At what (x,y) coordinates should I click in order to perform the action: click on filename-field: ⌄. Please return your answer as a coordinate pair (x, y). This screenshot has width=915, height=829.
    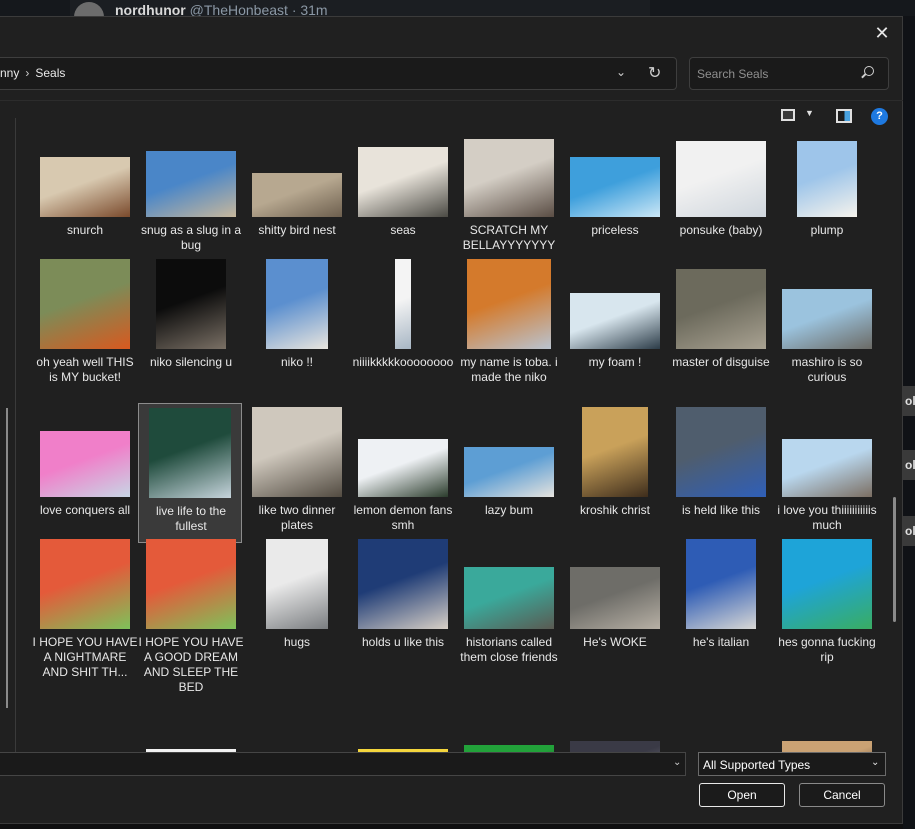
    Looking at the image, I should click on (343, 764).